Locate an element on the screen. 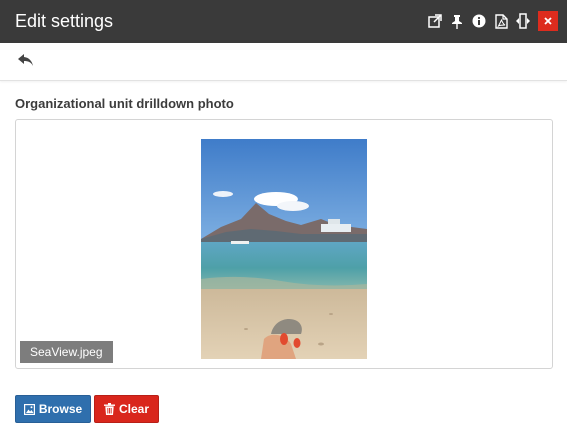 The image size is (567, 434). close-button is located at coordinates (548, 21).